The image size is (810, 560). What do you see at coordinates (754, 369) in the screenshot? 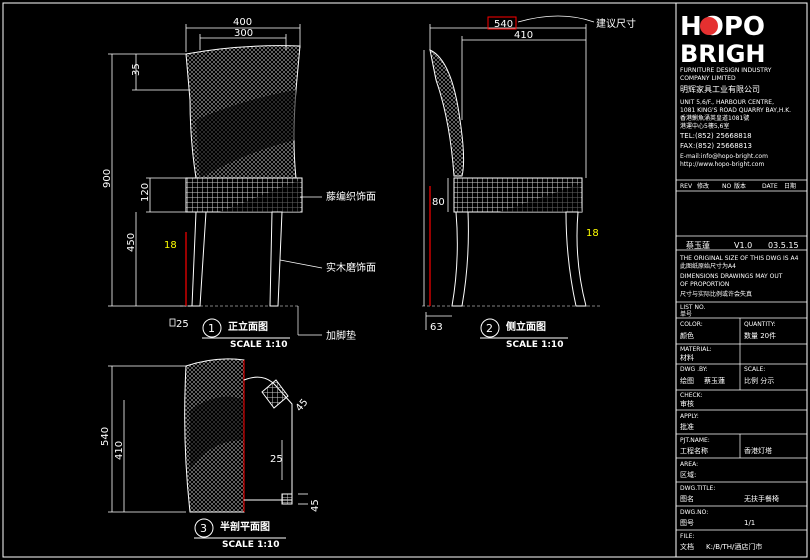
I see `scale-label: SCALE:` at bounding box center [754, 369].